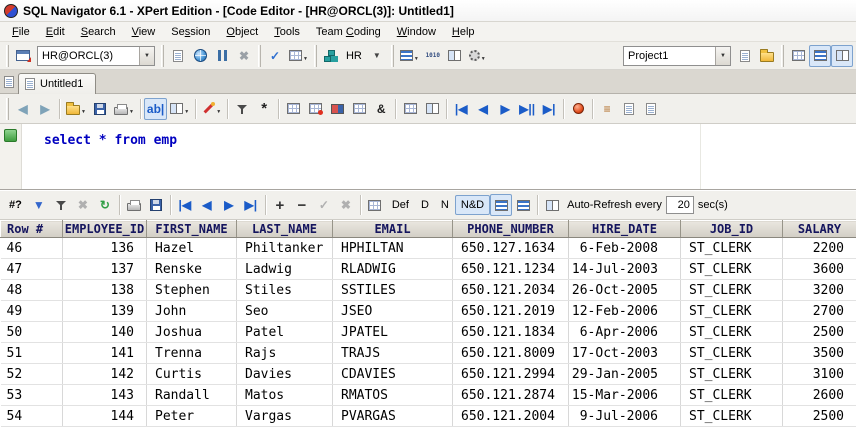  Describe the element at coordinates (31, 395) in the screenshot. I see `grid-cell: 53` at that location.